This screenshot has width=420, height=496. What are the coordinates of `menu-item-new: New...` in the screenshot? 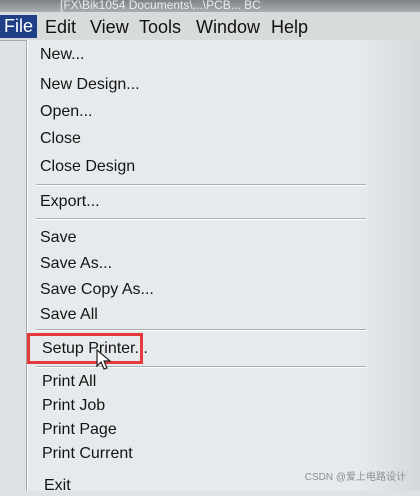 It's located at (62, 55).